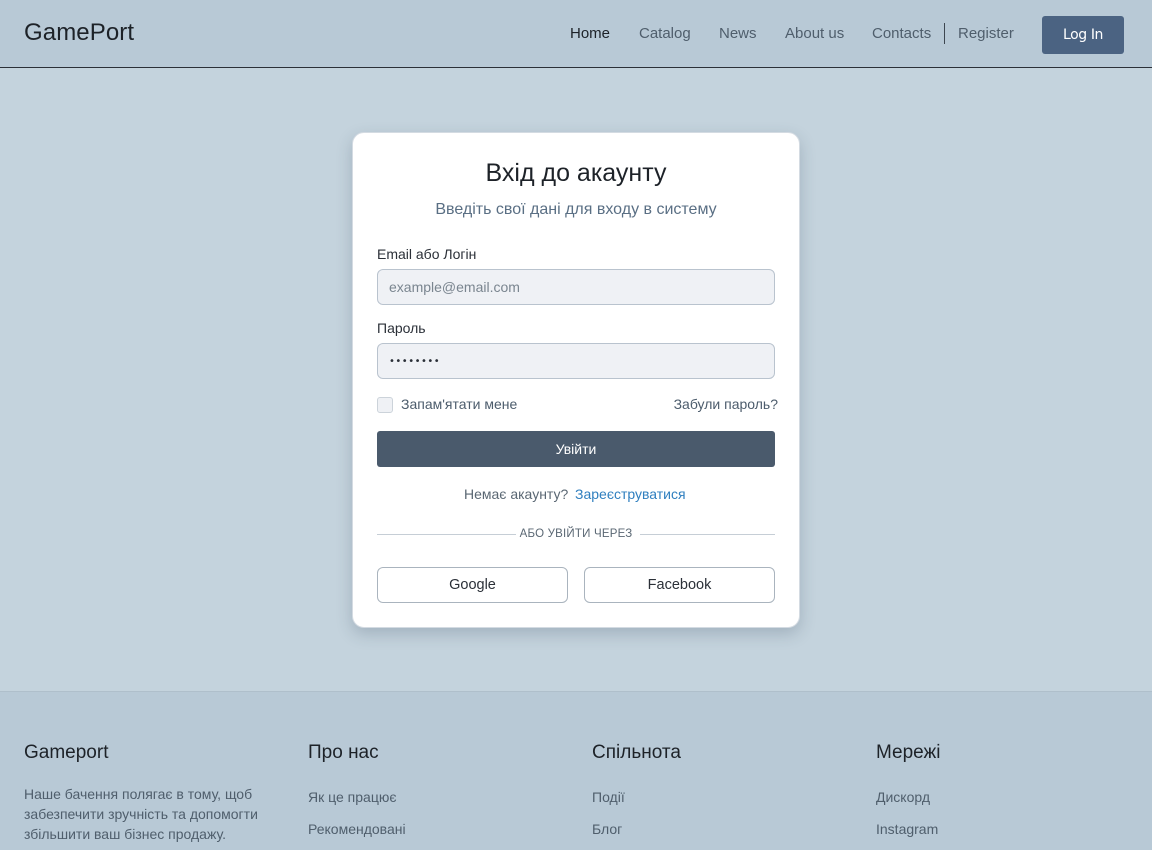 This screenshot has height=850, width=1152. I want to click on login-title: Вхід до акаунту, so click(576, 173).